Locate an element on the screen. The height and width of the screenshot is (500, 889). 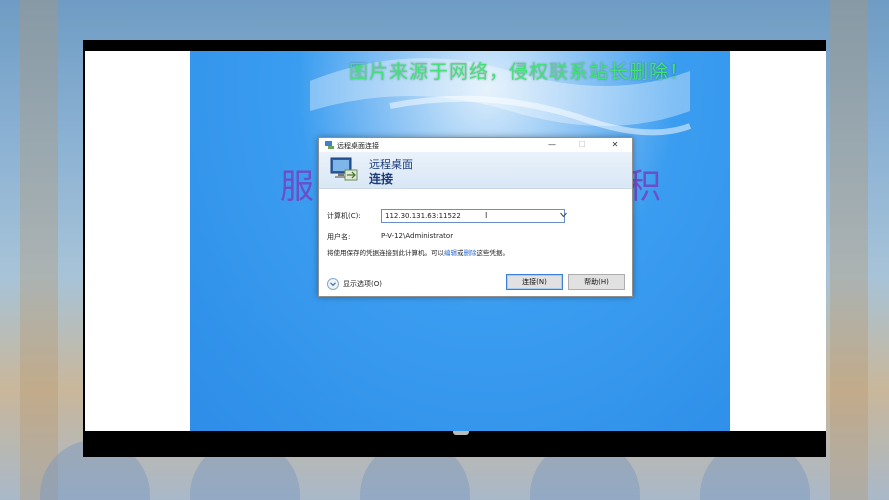
monitor-connection-icon is located at coordinates (344, 170).